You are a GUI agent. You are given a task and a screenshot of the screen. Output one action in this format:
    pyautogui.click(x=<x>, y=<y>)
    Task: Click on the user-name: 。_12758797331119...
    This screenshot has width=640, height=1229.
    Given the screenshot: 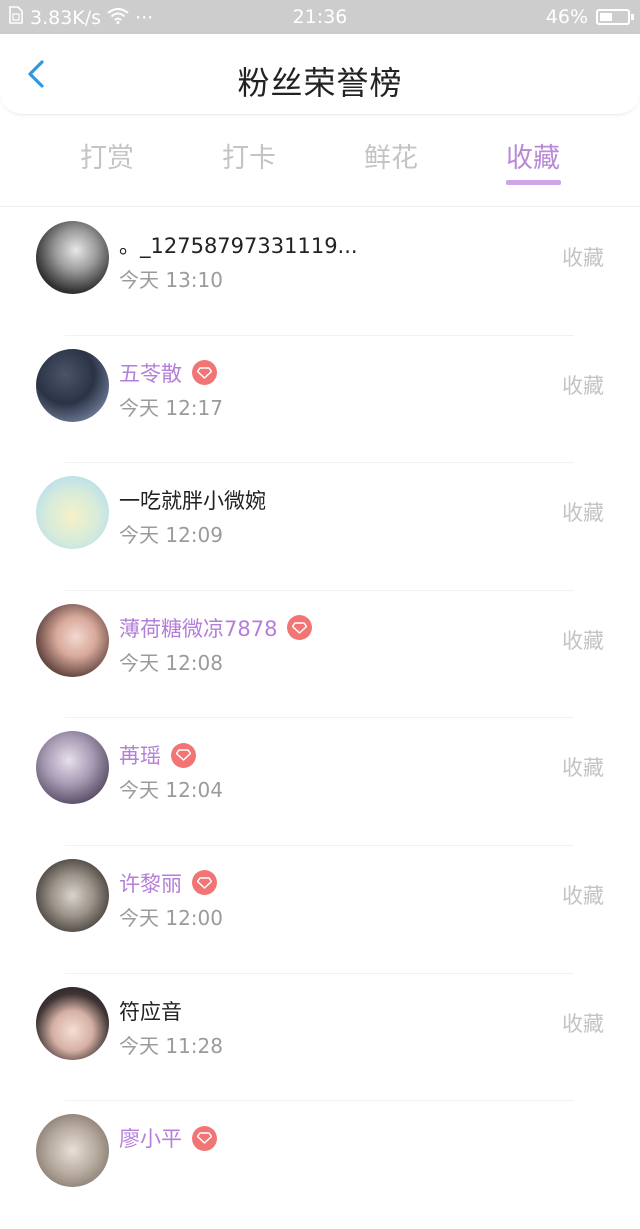 What is the action you would take?
    pyautogui.click(x=238, y=246)
    